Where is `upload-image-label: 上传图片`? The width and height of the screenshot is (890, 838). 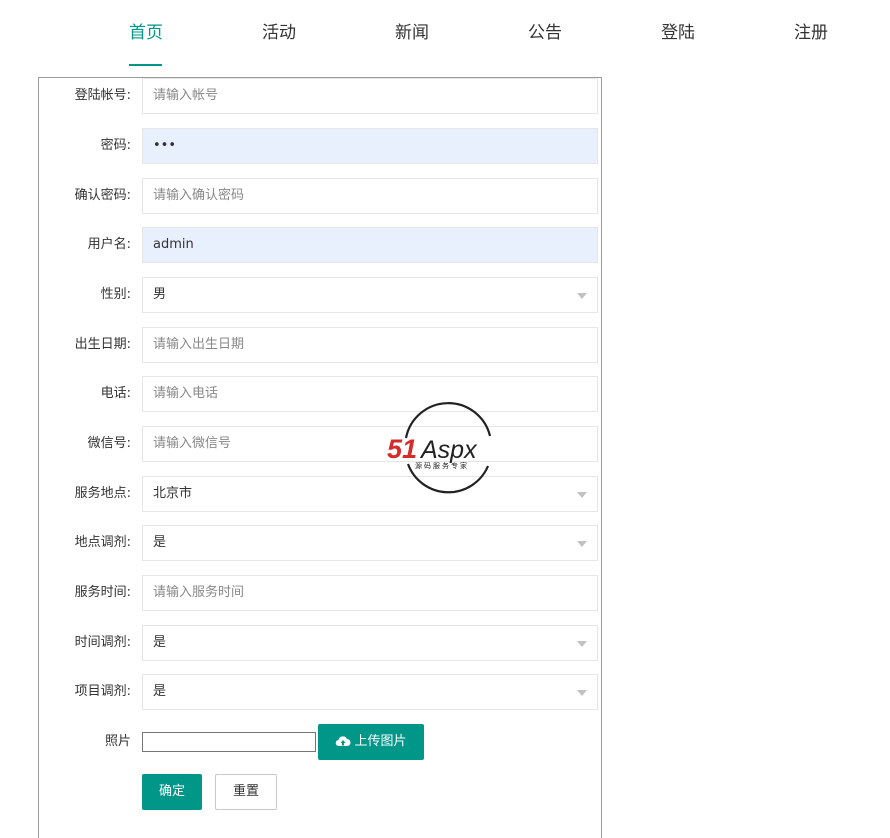
upload-image-label: 上传图片 is located at coordinates (380, 741).